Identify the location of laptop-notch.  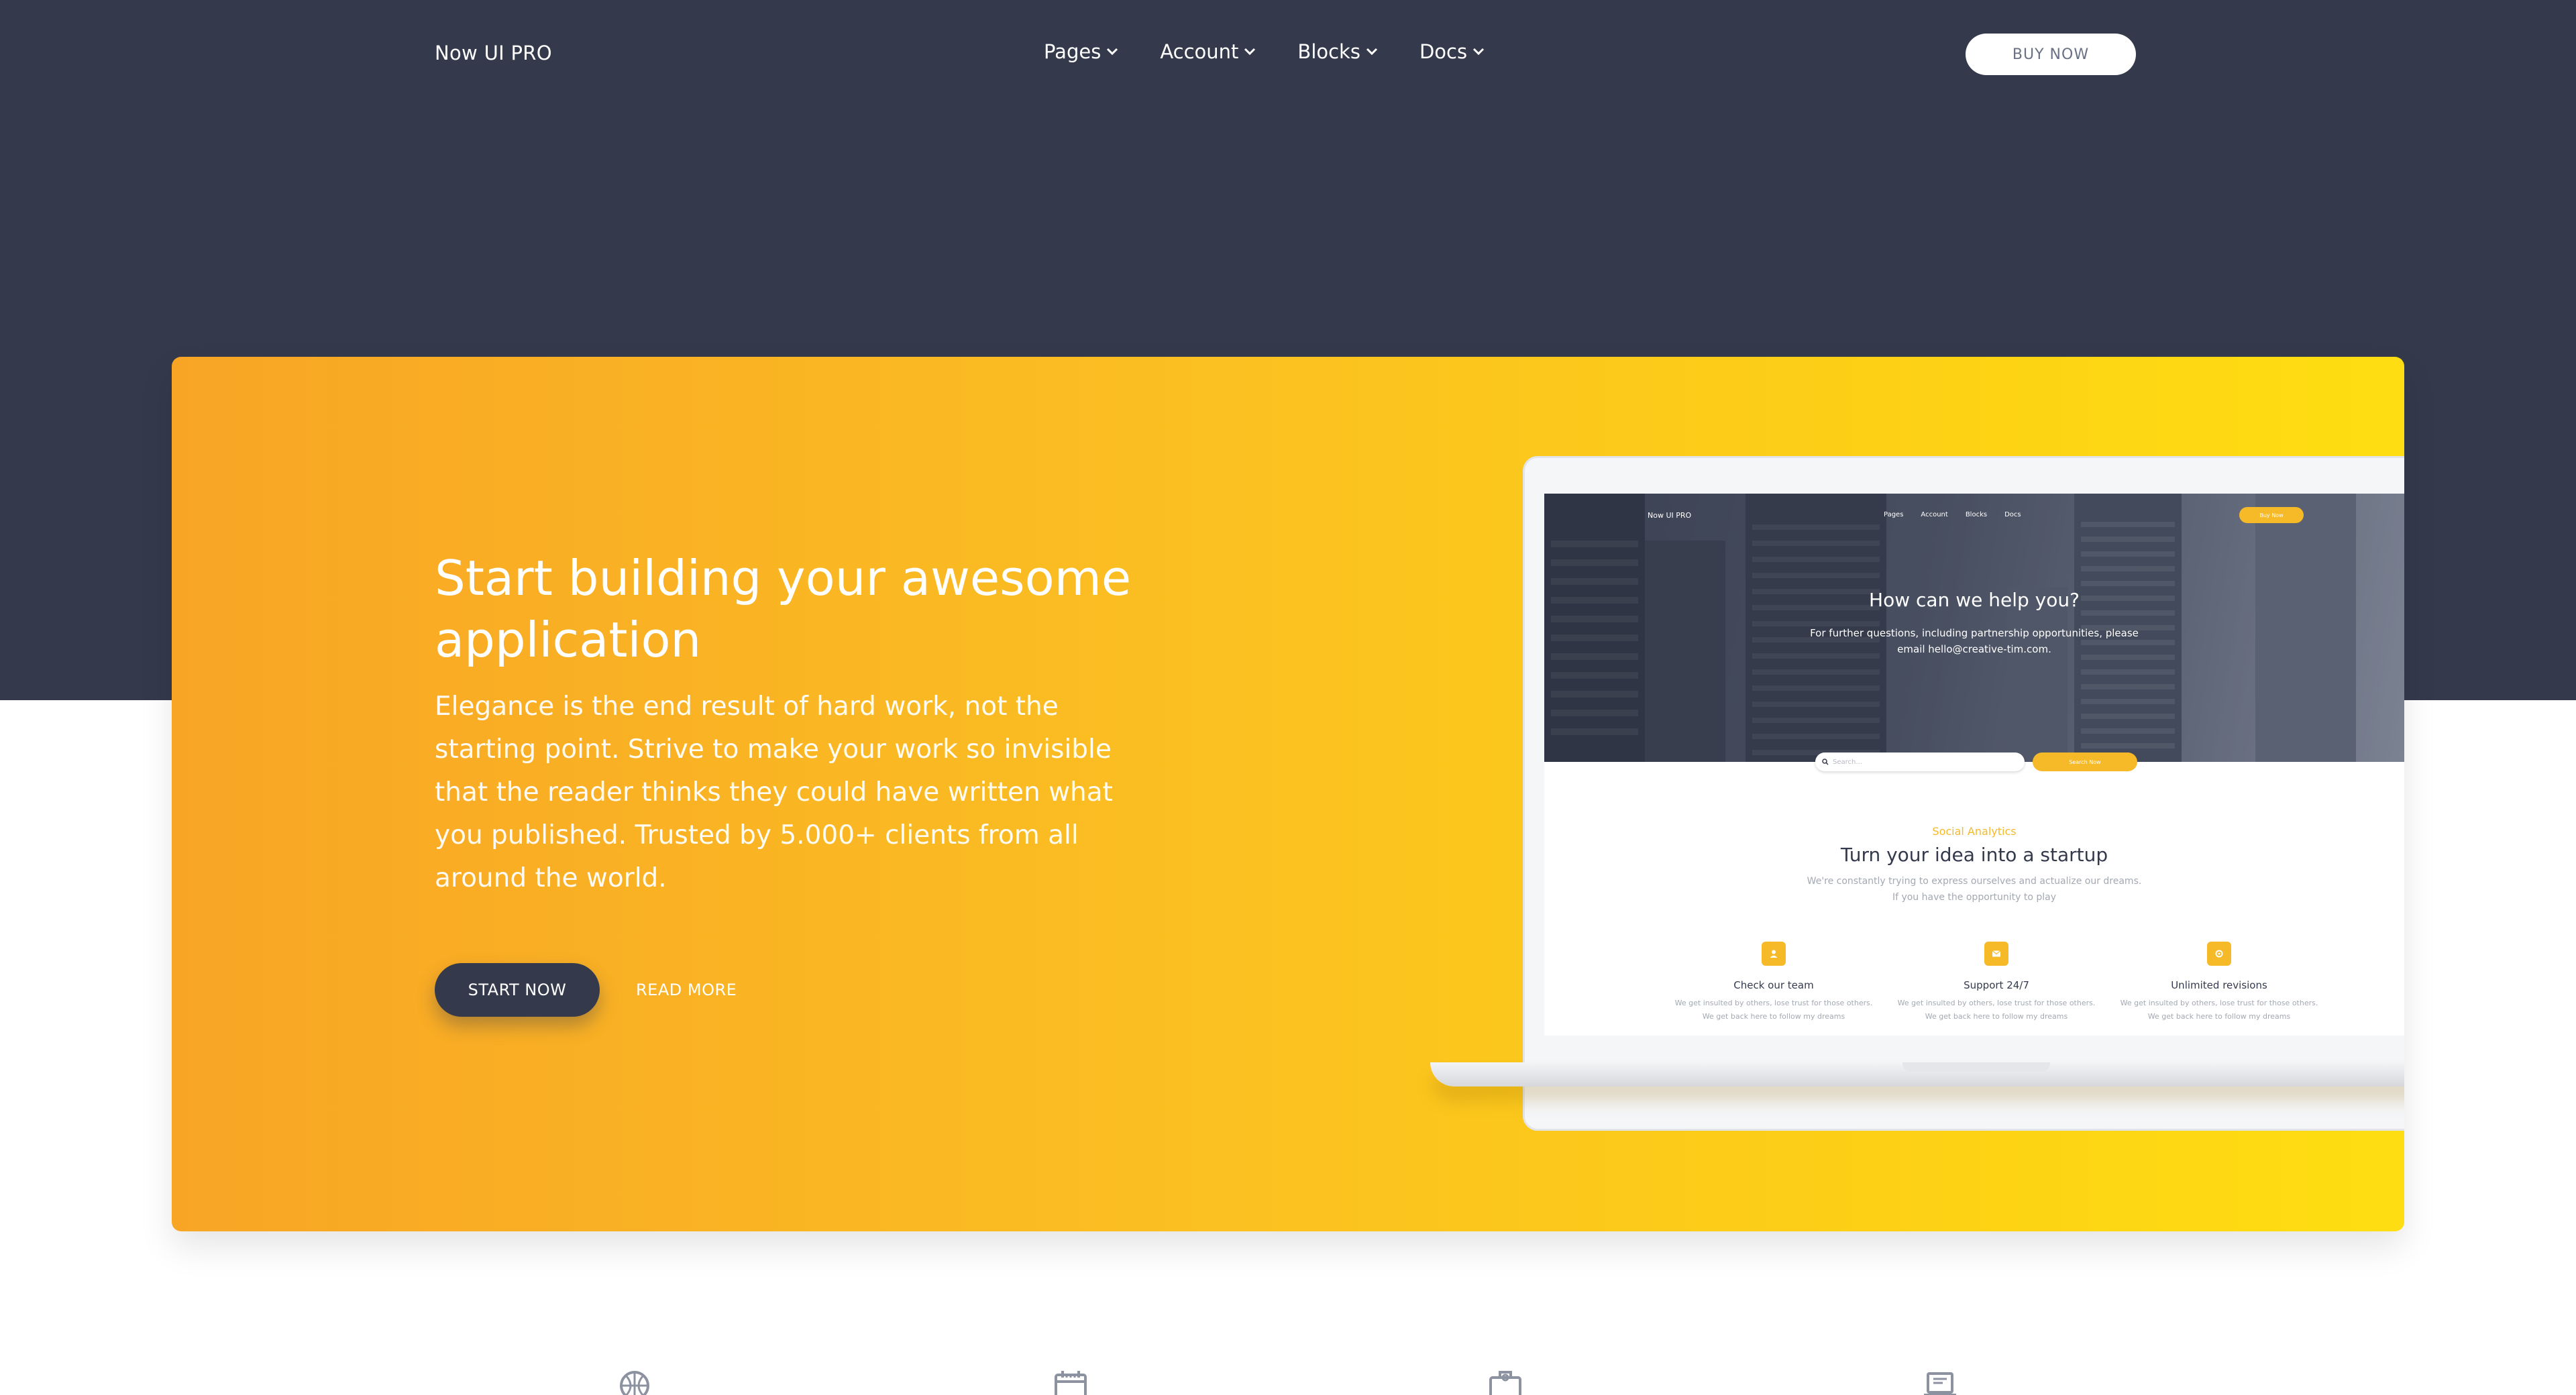
(1976, 1067).